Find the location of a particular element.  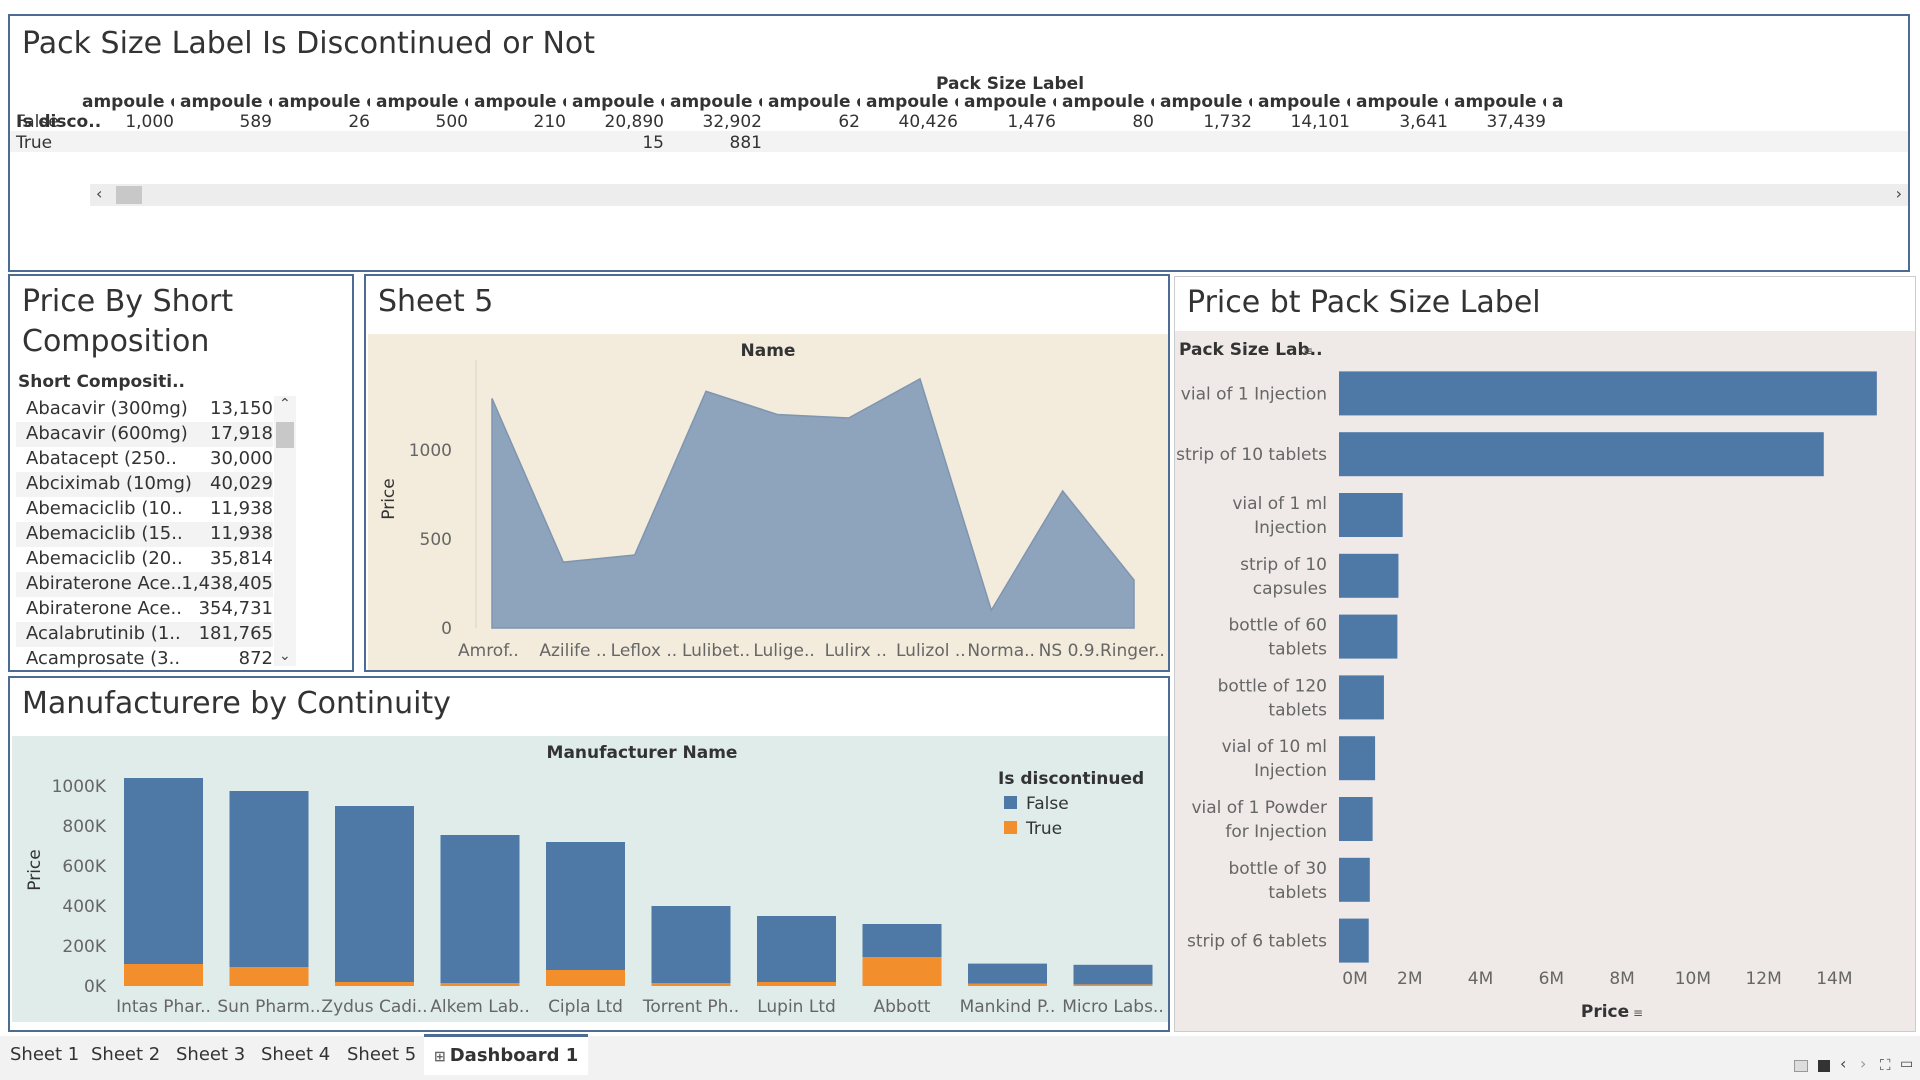

row-label: True is located at coordinates (34, 143).